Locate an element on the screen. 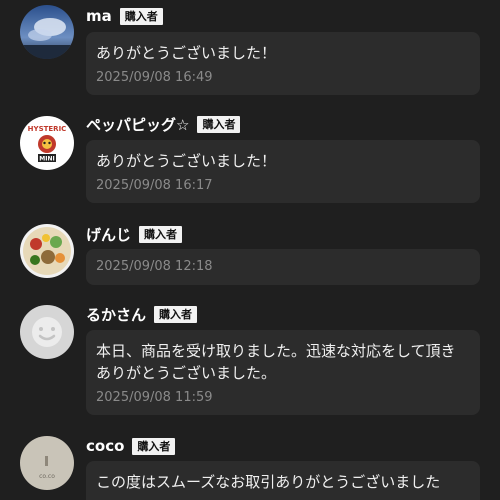  comment-text: この度はスムーズなお取引ありがとうございました is located at coordinates (268, 482).